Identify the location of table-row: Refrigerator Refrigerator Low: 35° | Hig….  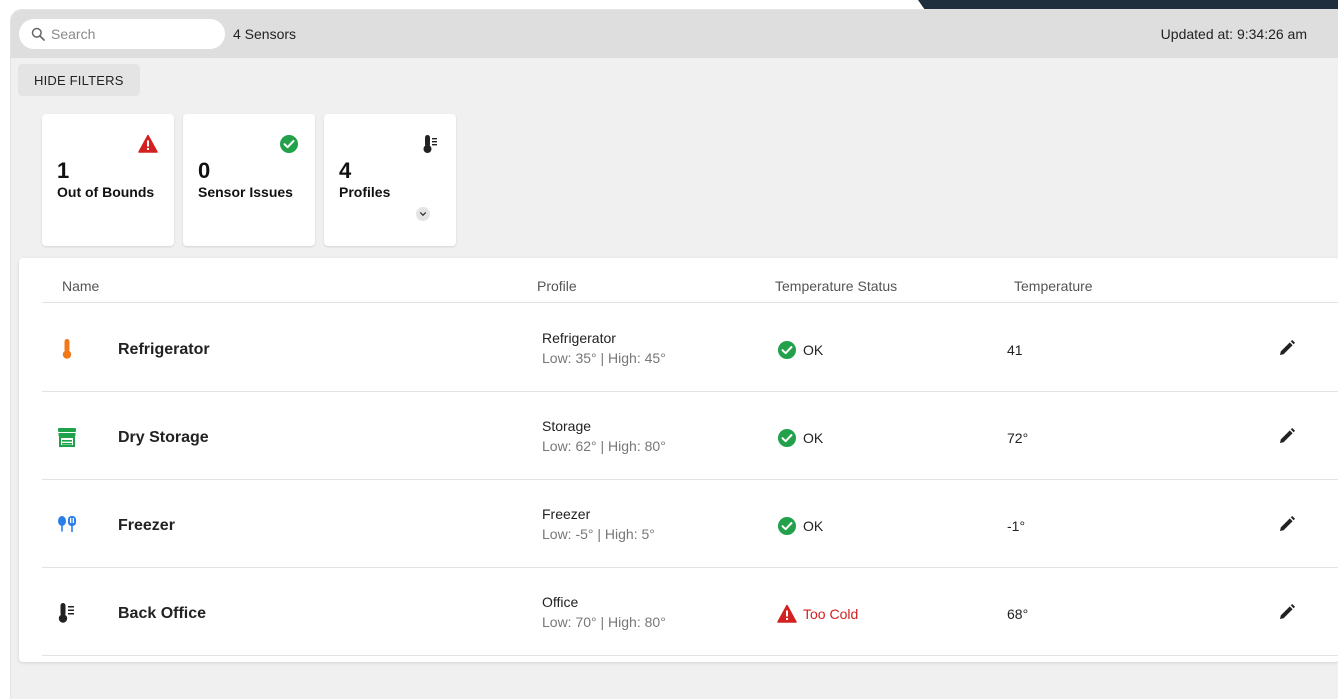
(690, 348).